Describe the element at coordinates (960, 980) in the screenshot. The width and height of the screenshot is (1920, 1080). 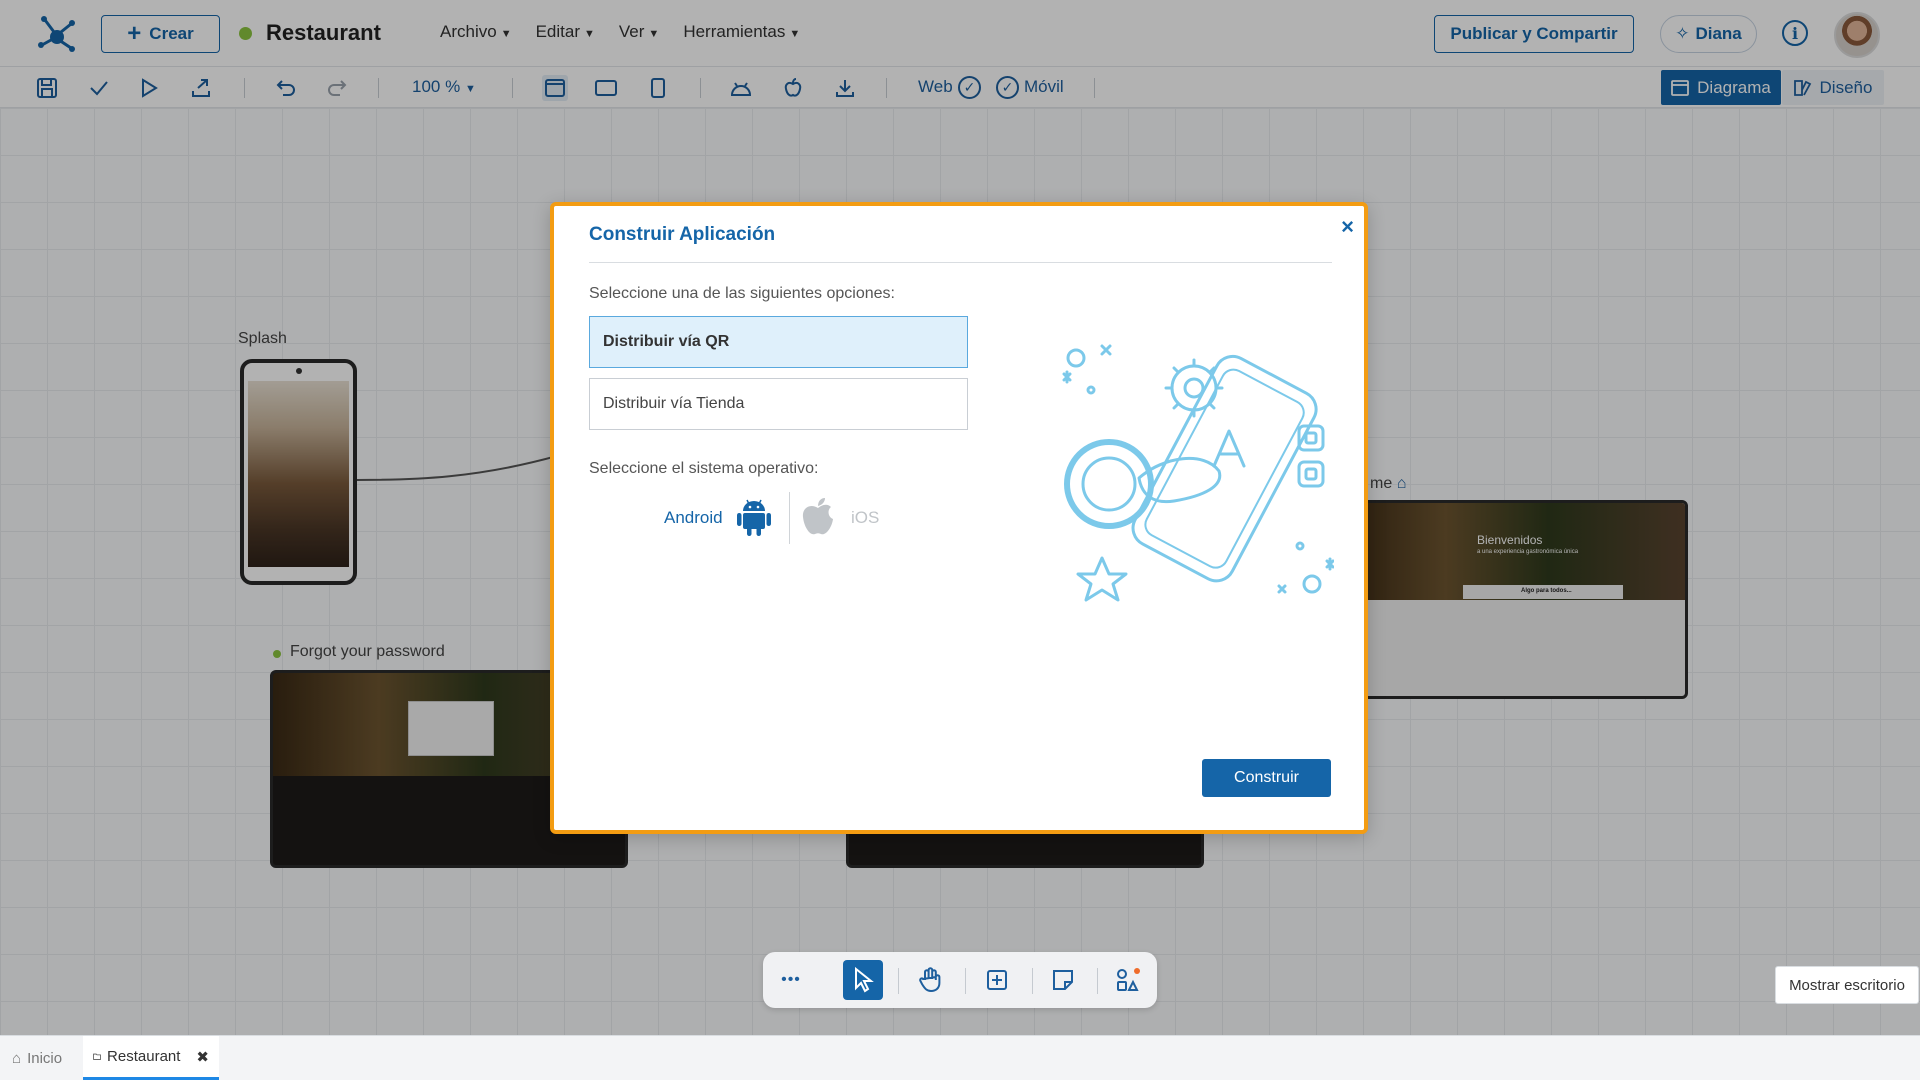
I see `canvas-tools-toolbar: •••` at that location.